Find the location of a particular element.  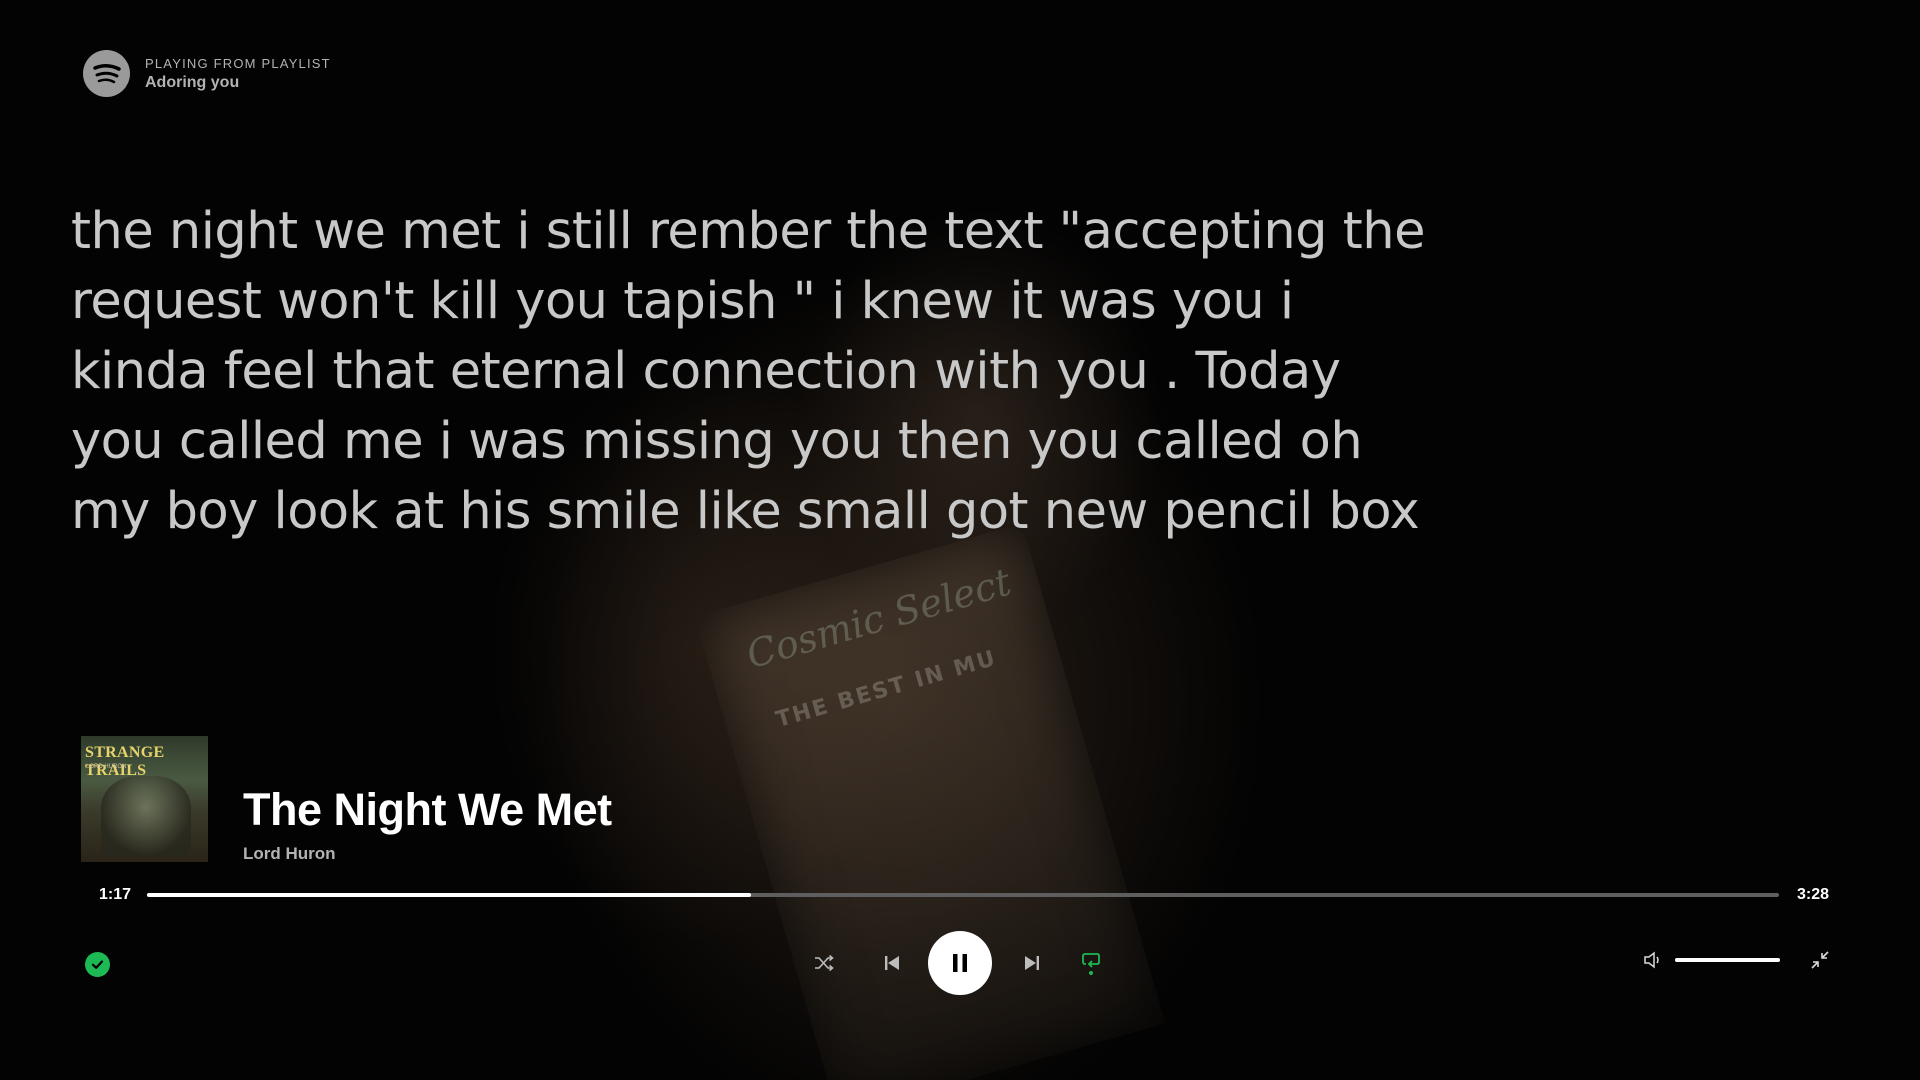

background-jukebox: Cosmic Select THE BEST IN MU is located at coordinates (930, 801).